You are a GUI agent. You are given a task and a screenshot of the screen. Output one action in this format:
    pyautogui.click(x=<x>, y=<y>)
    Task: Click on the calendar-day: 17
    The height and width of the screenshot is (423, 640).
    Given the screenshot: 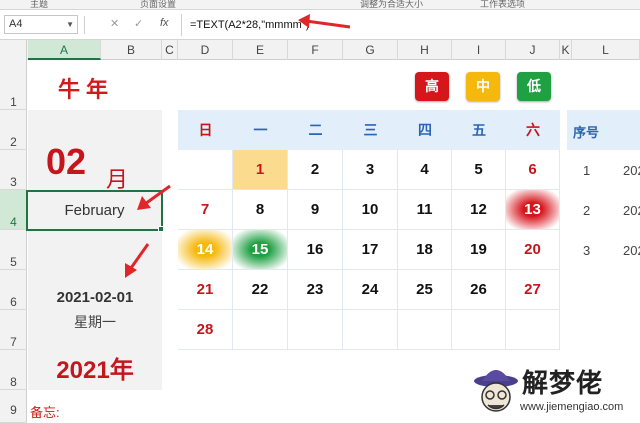 What is the action you would take?
    pyautogui.click(x=370, y=250)
    